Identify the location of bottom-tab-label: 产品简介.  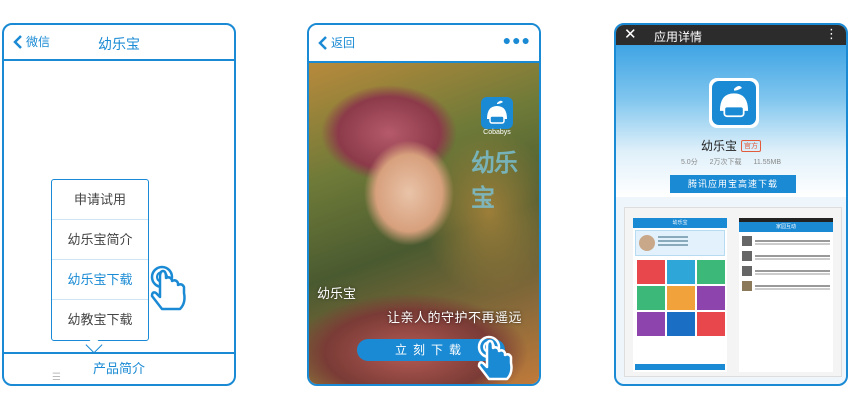
(118, 368).